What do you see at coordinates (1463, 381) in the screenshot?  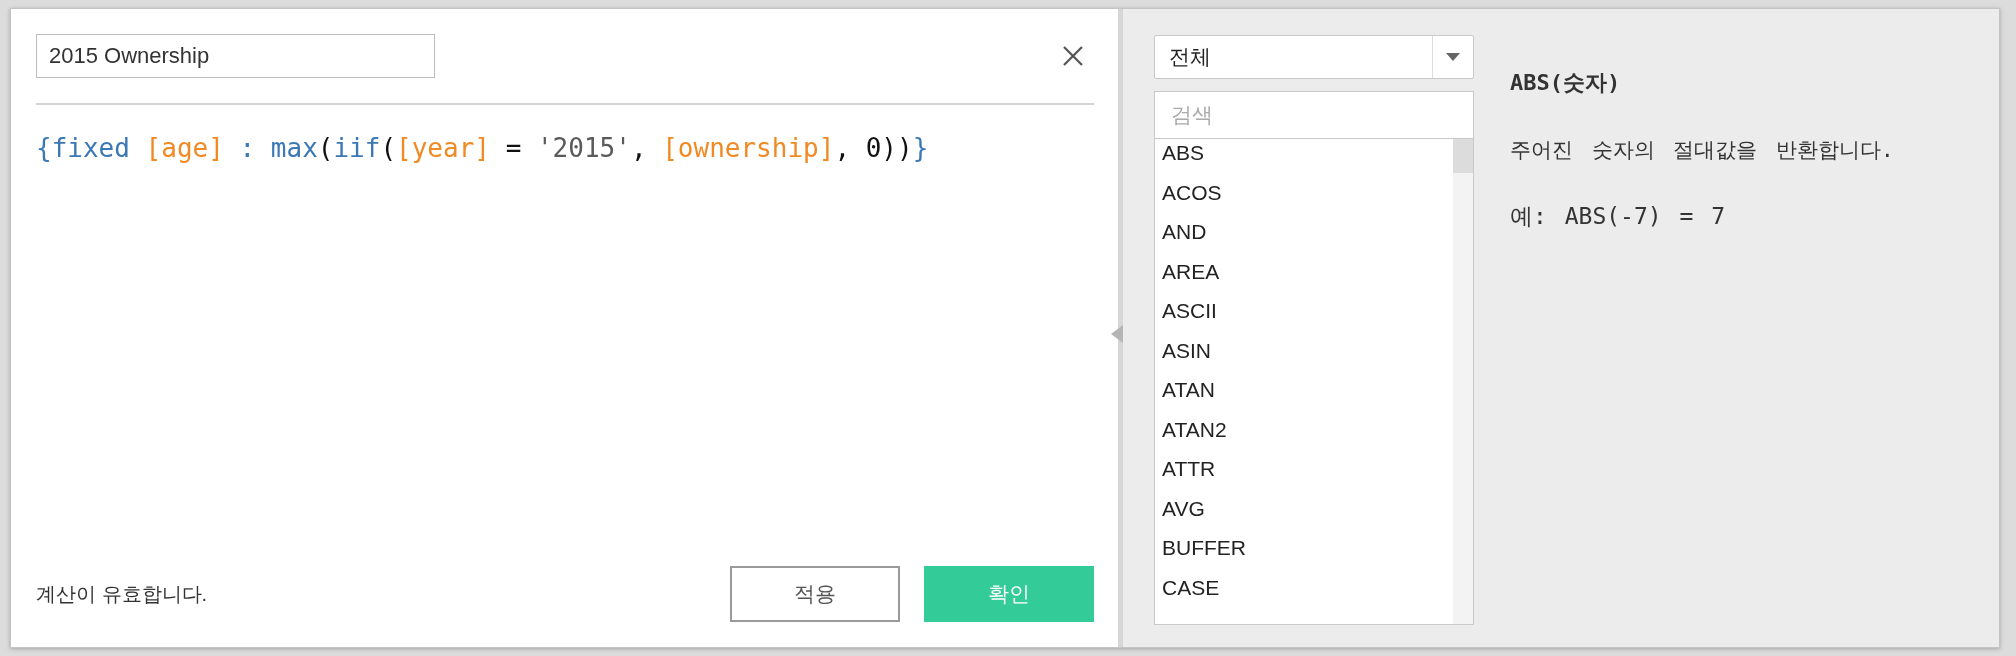 I see `scrollbar` at bounding box center [1463, 381].